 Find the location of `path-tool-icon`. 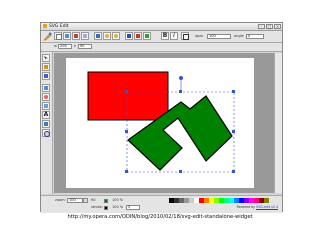

path-tool-icon is located at coordinates (46, 106).